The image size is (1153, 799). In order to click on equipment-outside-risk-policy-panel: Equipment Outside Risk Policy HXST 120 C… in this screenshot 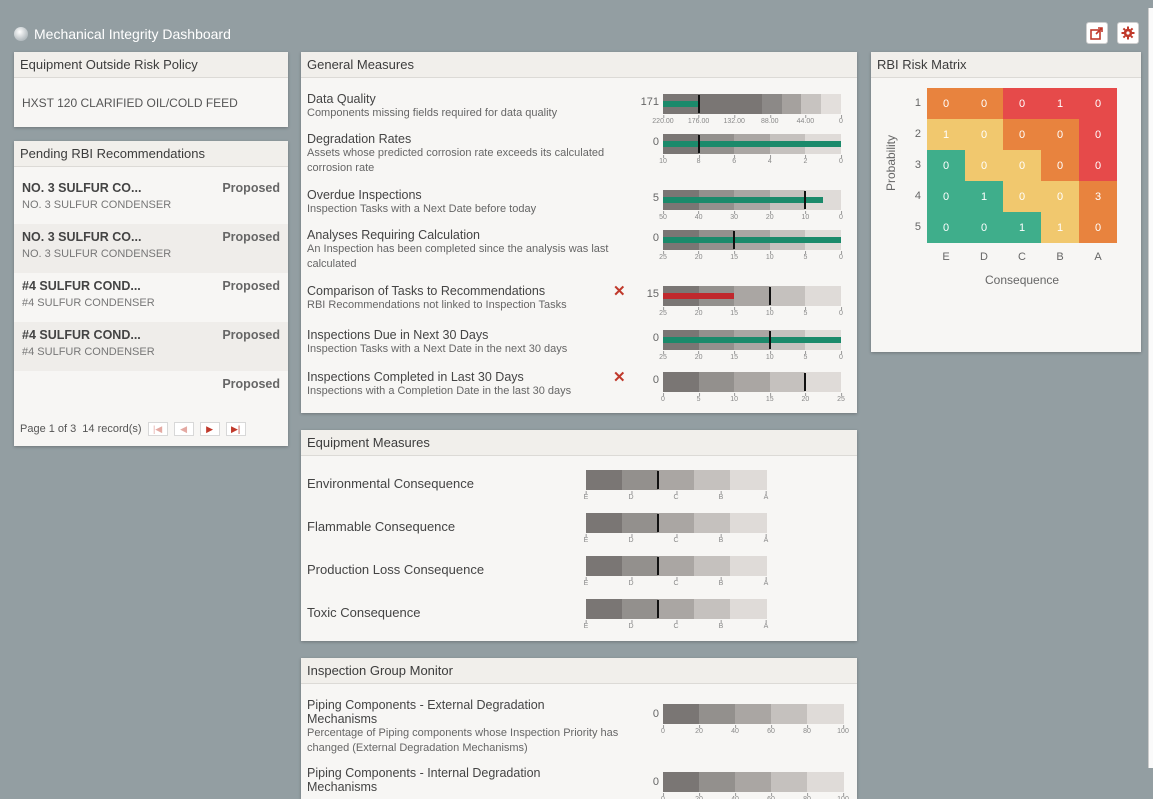, I will do `click(151, 89)`.